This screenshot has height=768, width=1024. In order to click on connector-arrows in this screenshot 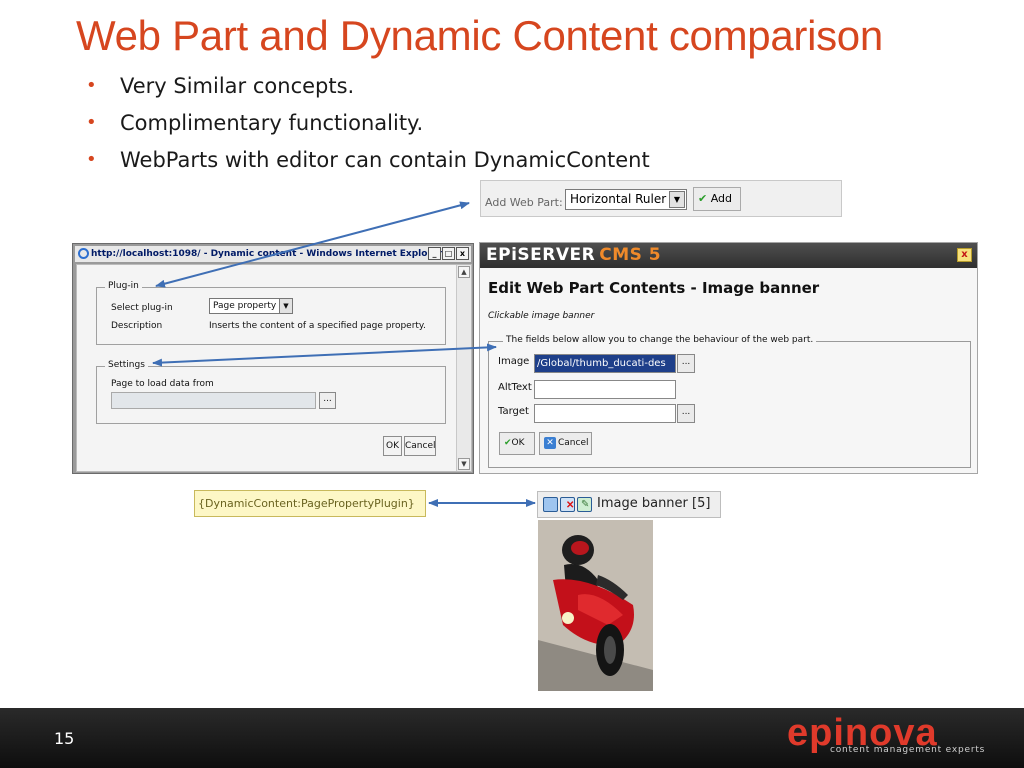, I will do `click(344, 354)`.